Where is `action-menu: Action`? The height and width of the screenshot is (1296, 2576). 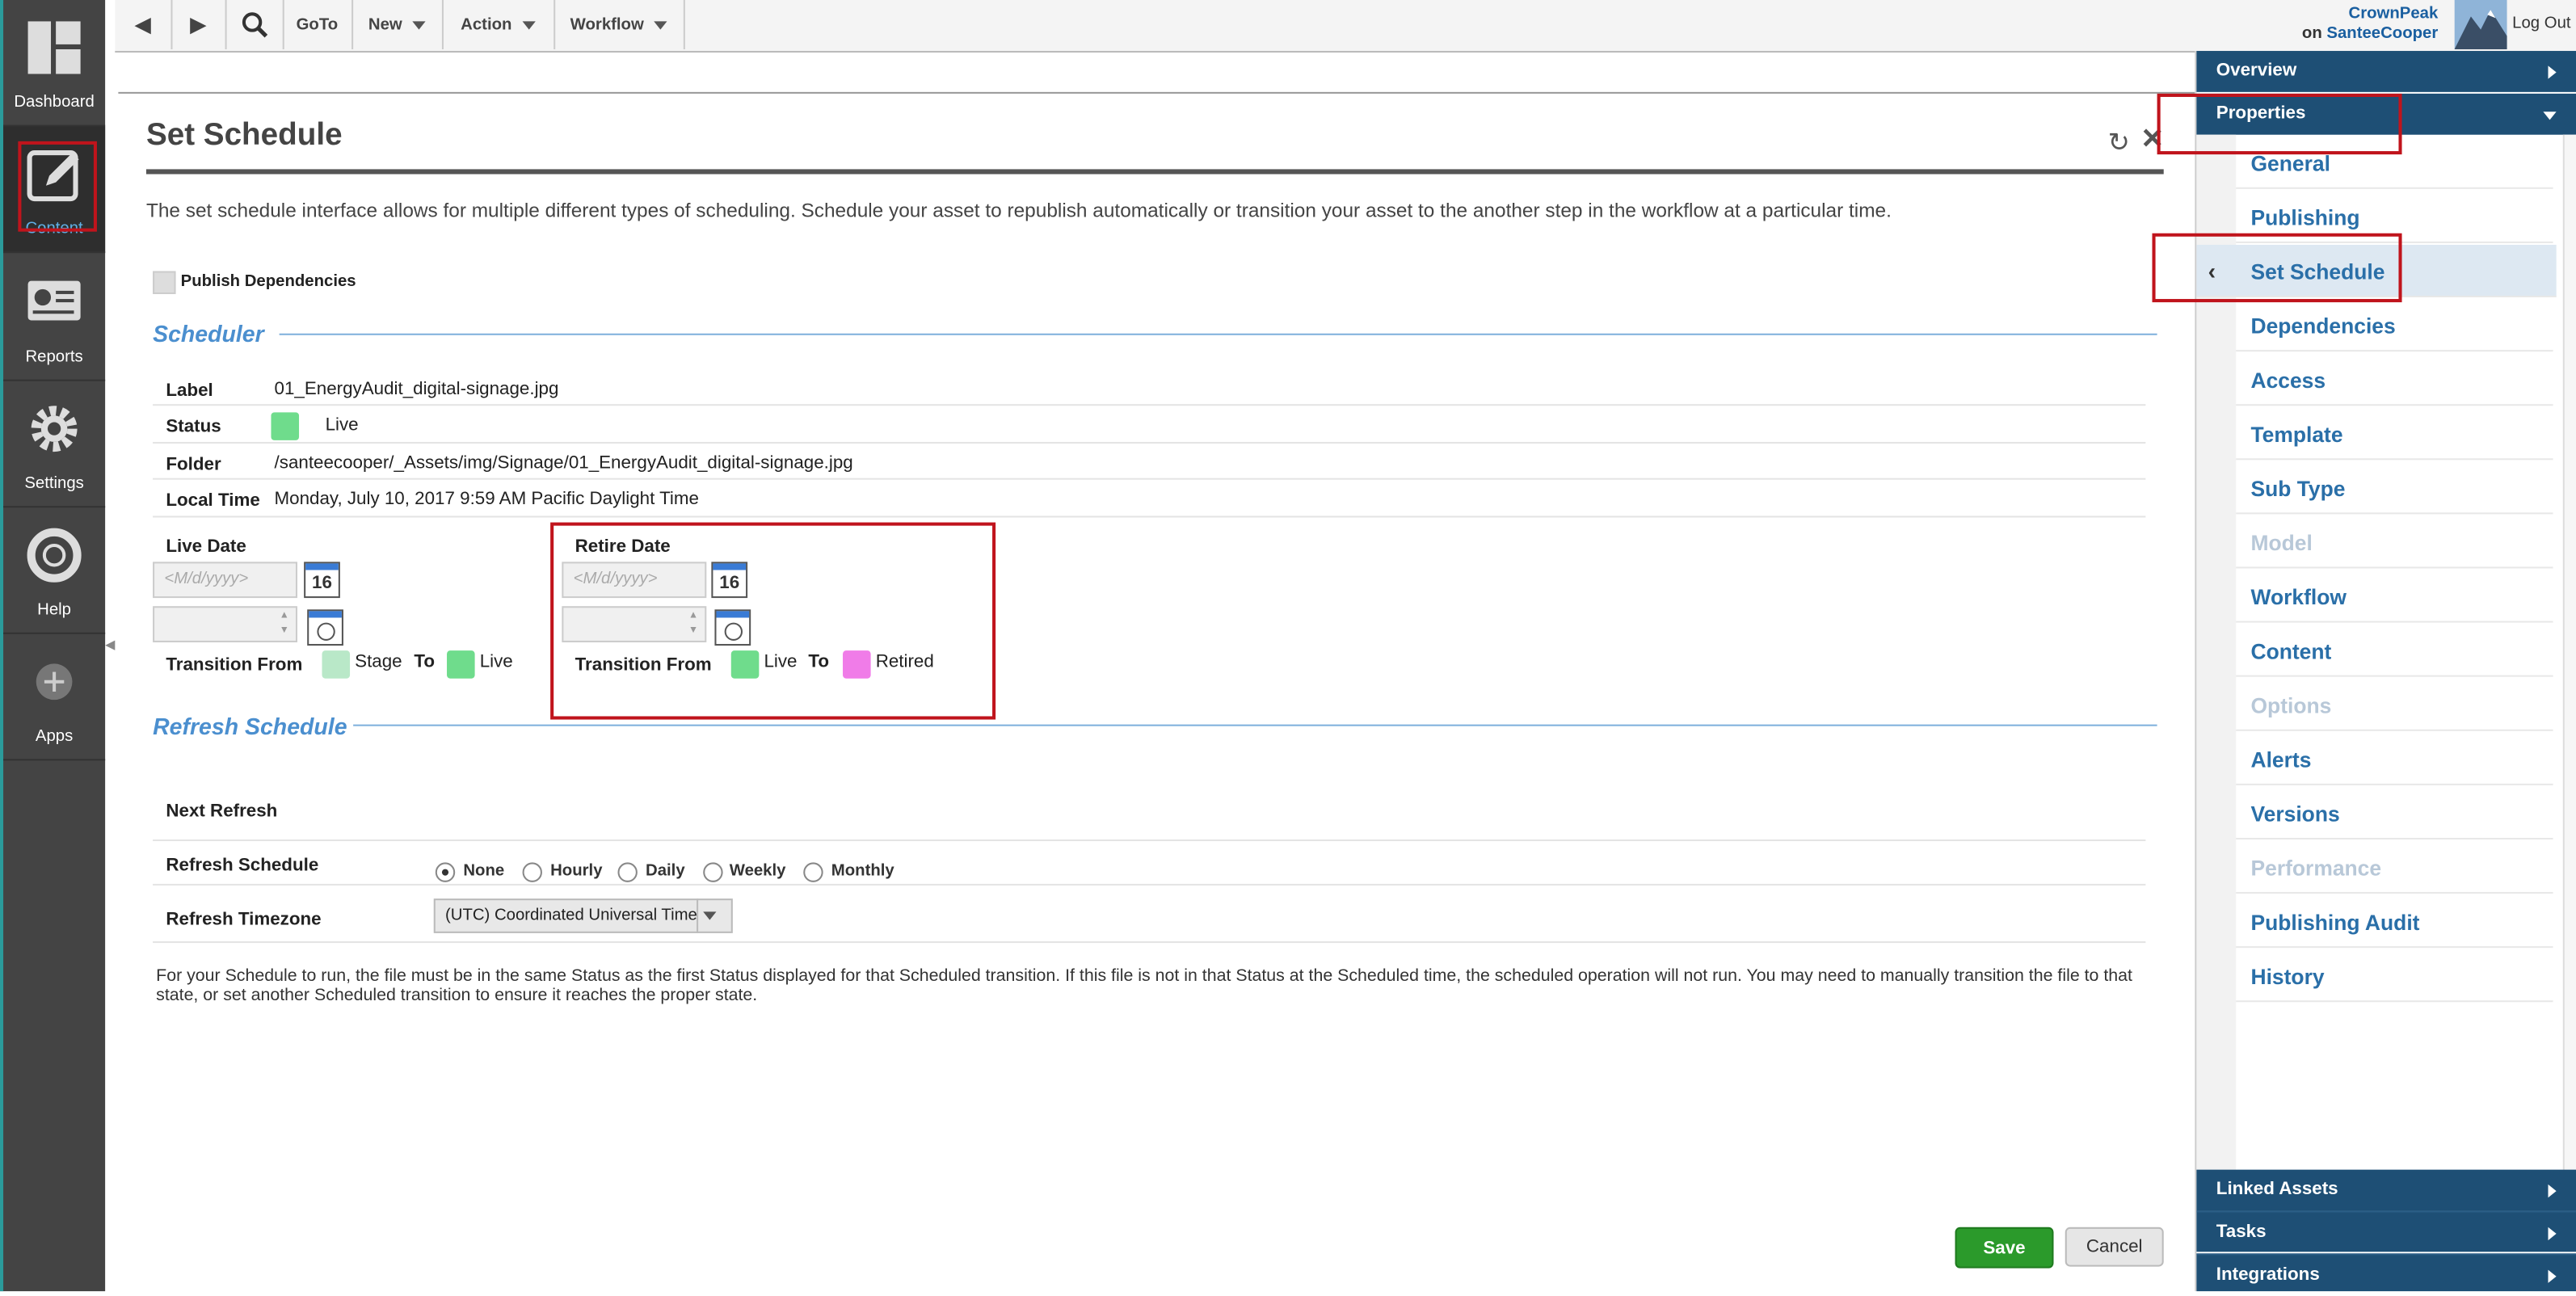
action-menu: Action is located at coordinates (499, 24).